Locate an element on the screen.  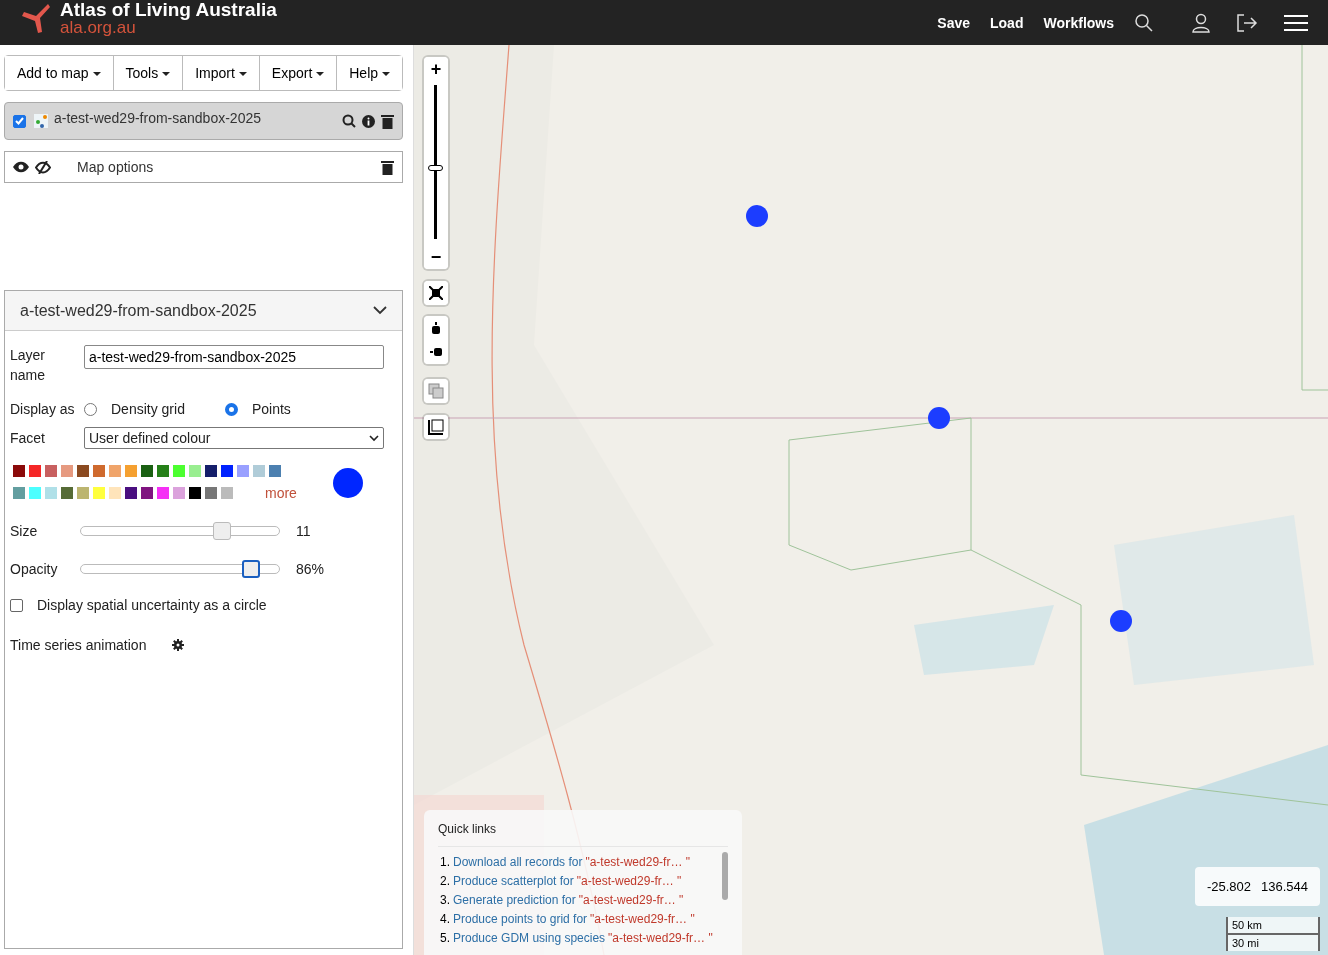
quick-links-title: Quick links is located at coordinates (583, 834).